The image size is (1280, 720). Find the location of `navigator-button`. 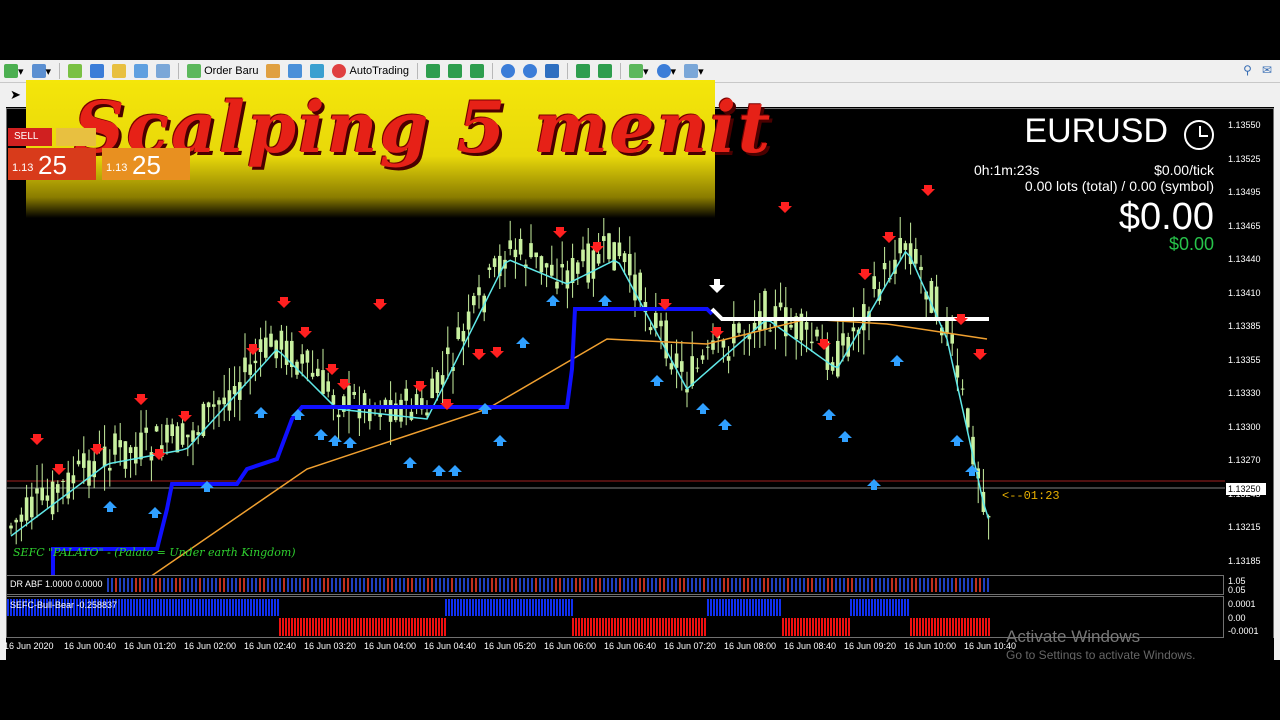

navigator-button is located at coordinates (119, 71).